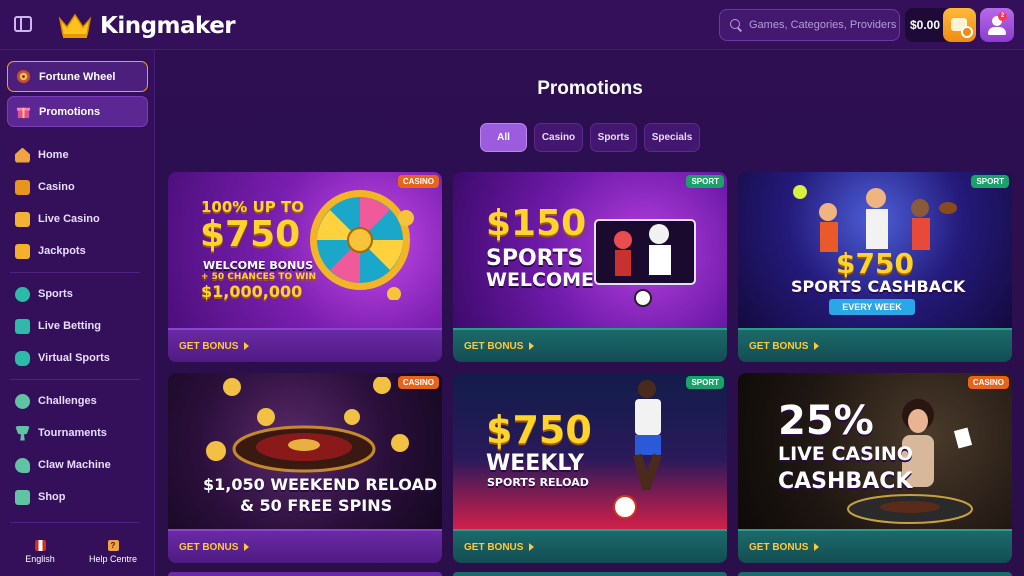 Image resolution: width=1024 pixels, height=576 pixels. I want to click on filter-sports: Sports, so click(613, 137).